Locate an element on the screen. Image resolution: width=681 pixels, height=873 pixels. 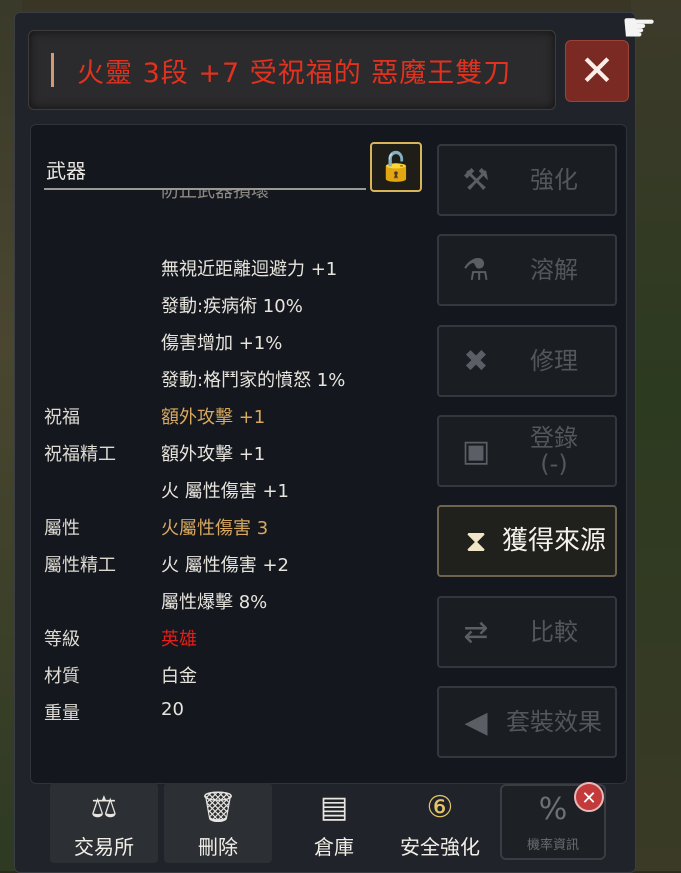
title-marker is located at coordinates (52, 70).